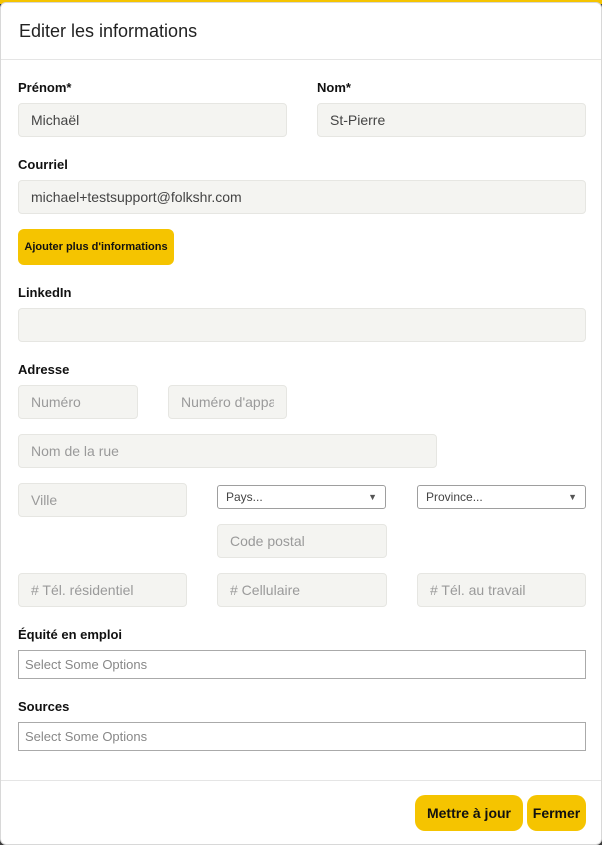 The image size is (602, 845). Describe the element at coordinates (556, 813) in the screenshot. I see `close-button: Fermer` at that location.